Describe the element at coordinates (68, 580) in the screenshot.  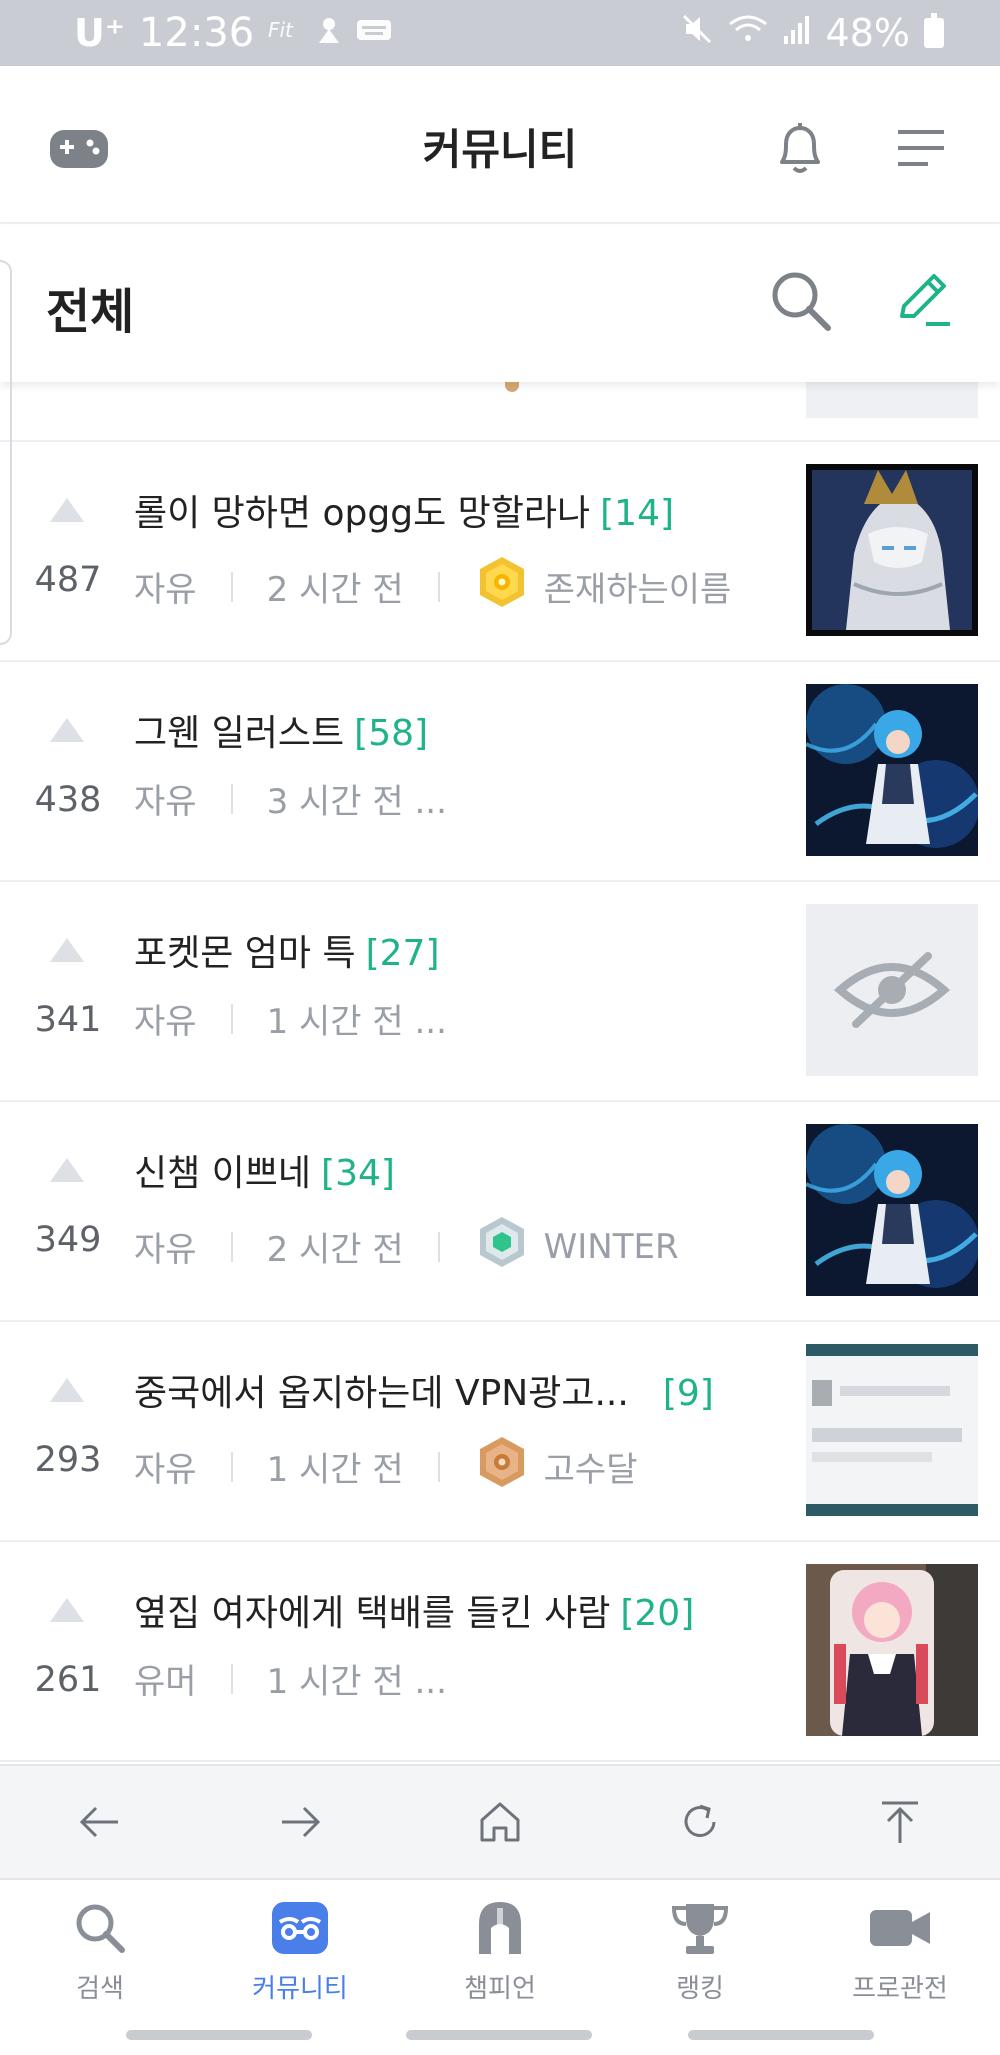
I see `vote-count: 487` at that location.